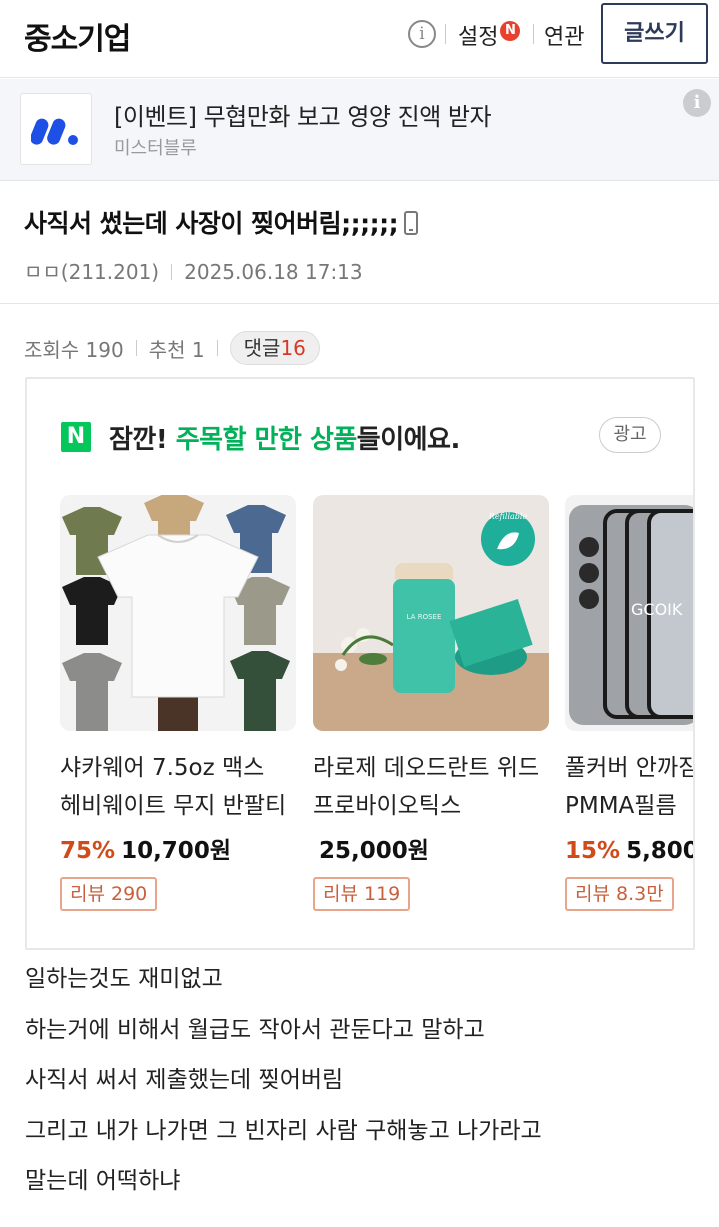 The image size is (719, 1227). I want to click on product-name: 샤카웨어 7.5oz 맥스 헤비웨이트 무지 반팔티, so click(178, 787).